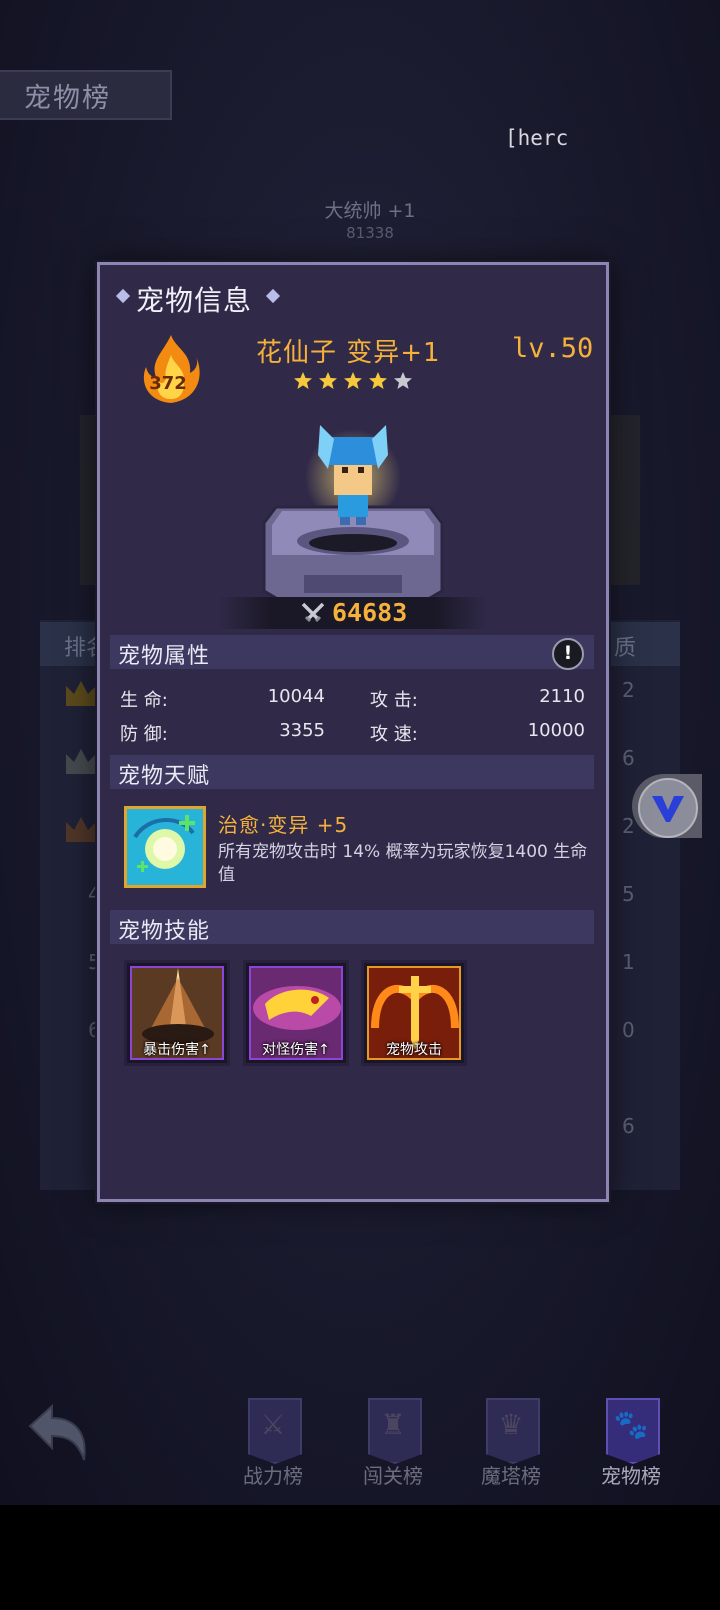 The image size is (720, 1610). Describe the element at coordinates (511, 1443) in the screenshot. I see `tab-tower-rank: ♛ 魔塔榜` at that location.